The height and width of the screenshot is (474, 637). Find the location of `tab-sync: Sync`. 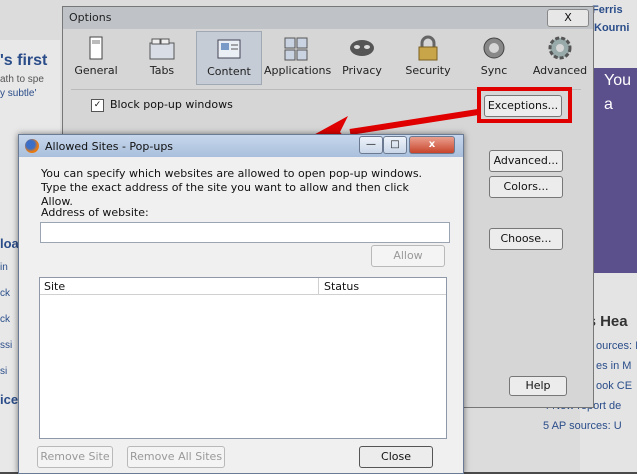

tab-sync: Sync is located at coordinates (494, 58).